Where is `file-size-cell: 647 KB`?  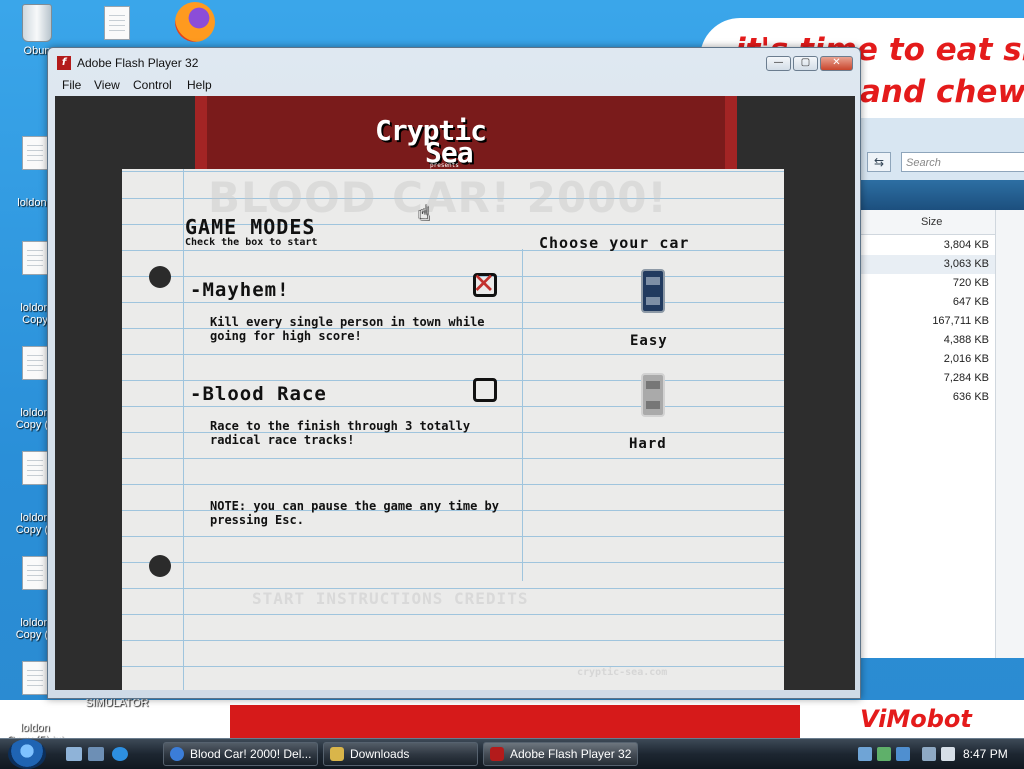 file-size-cell: 647 KB is located at coordinates (918, 302).